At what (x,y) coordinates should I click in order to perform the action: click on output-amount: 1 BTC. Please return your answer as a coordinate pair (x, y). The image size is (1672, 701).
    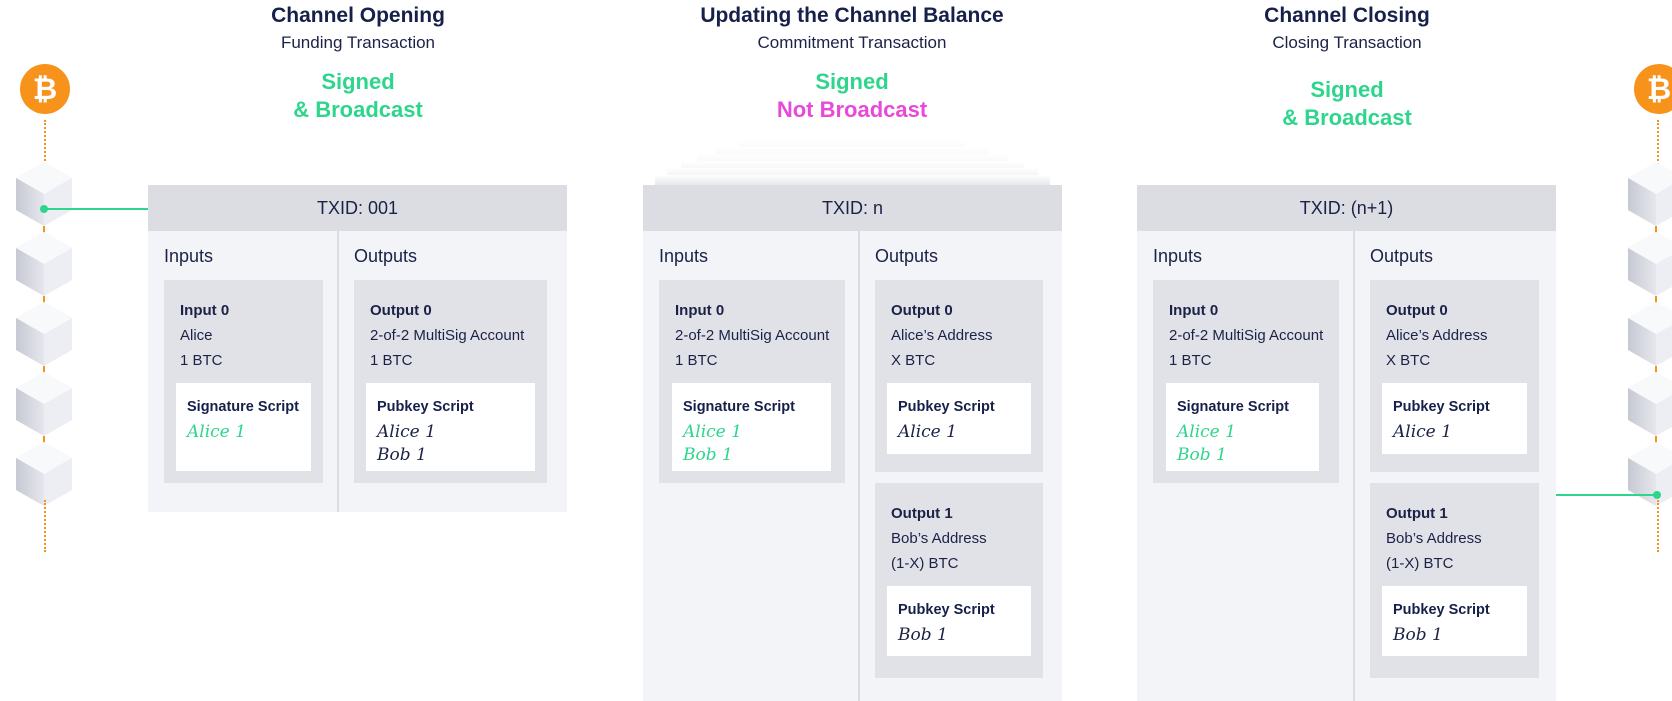
    Looking at the image, I should click on (391, 360).